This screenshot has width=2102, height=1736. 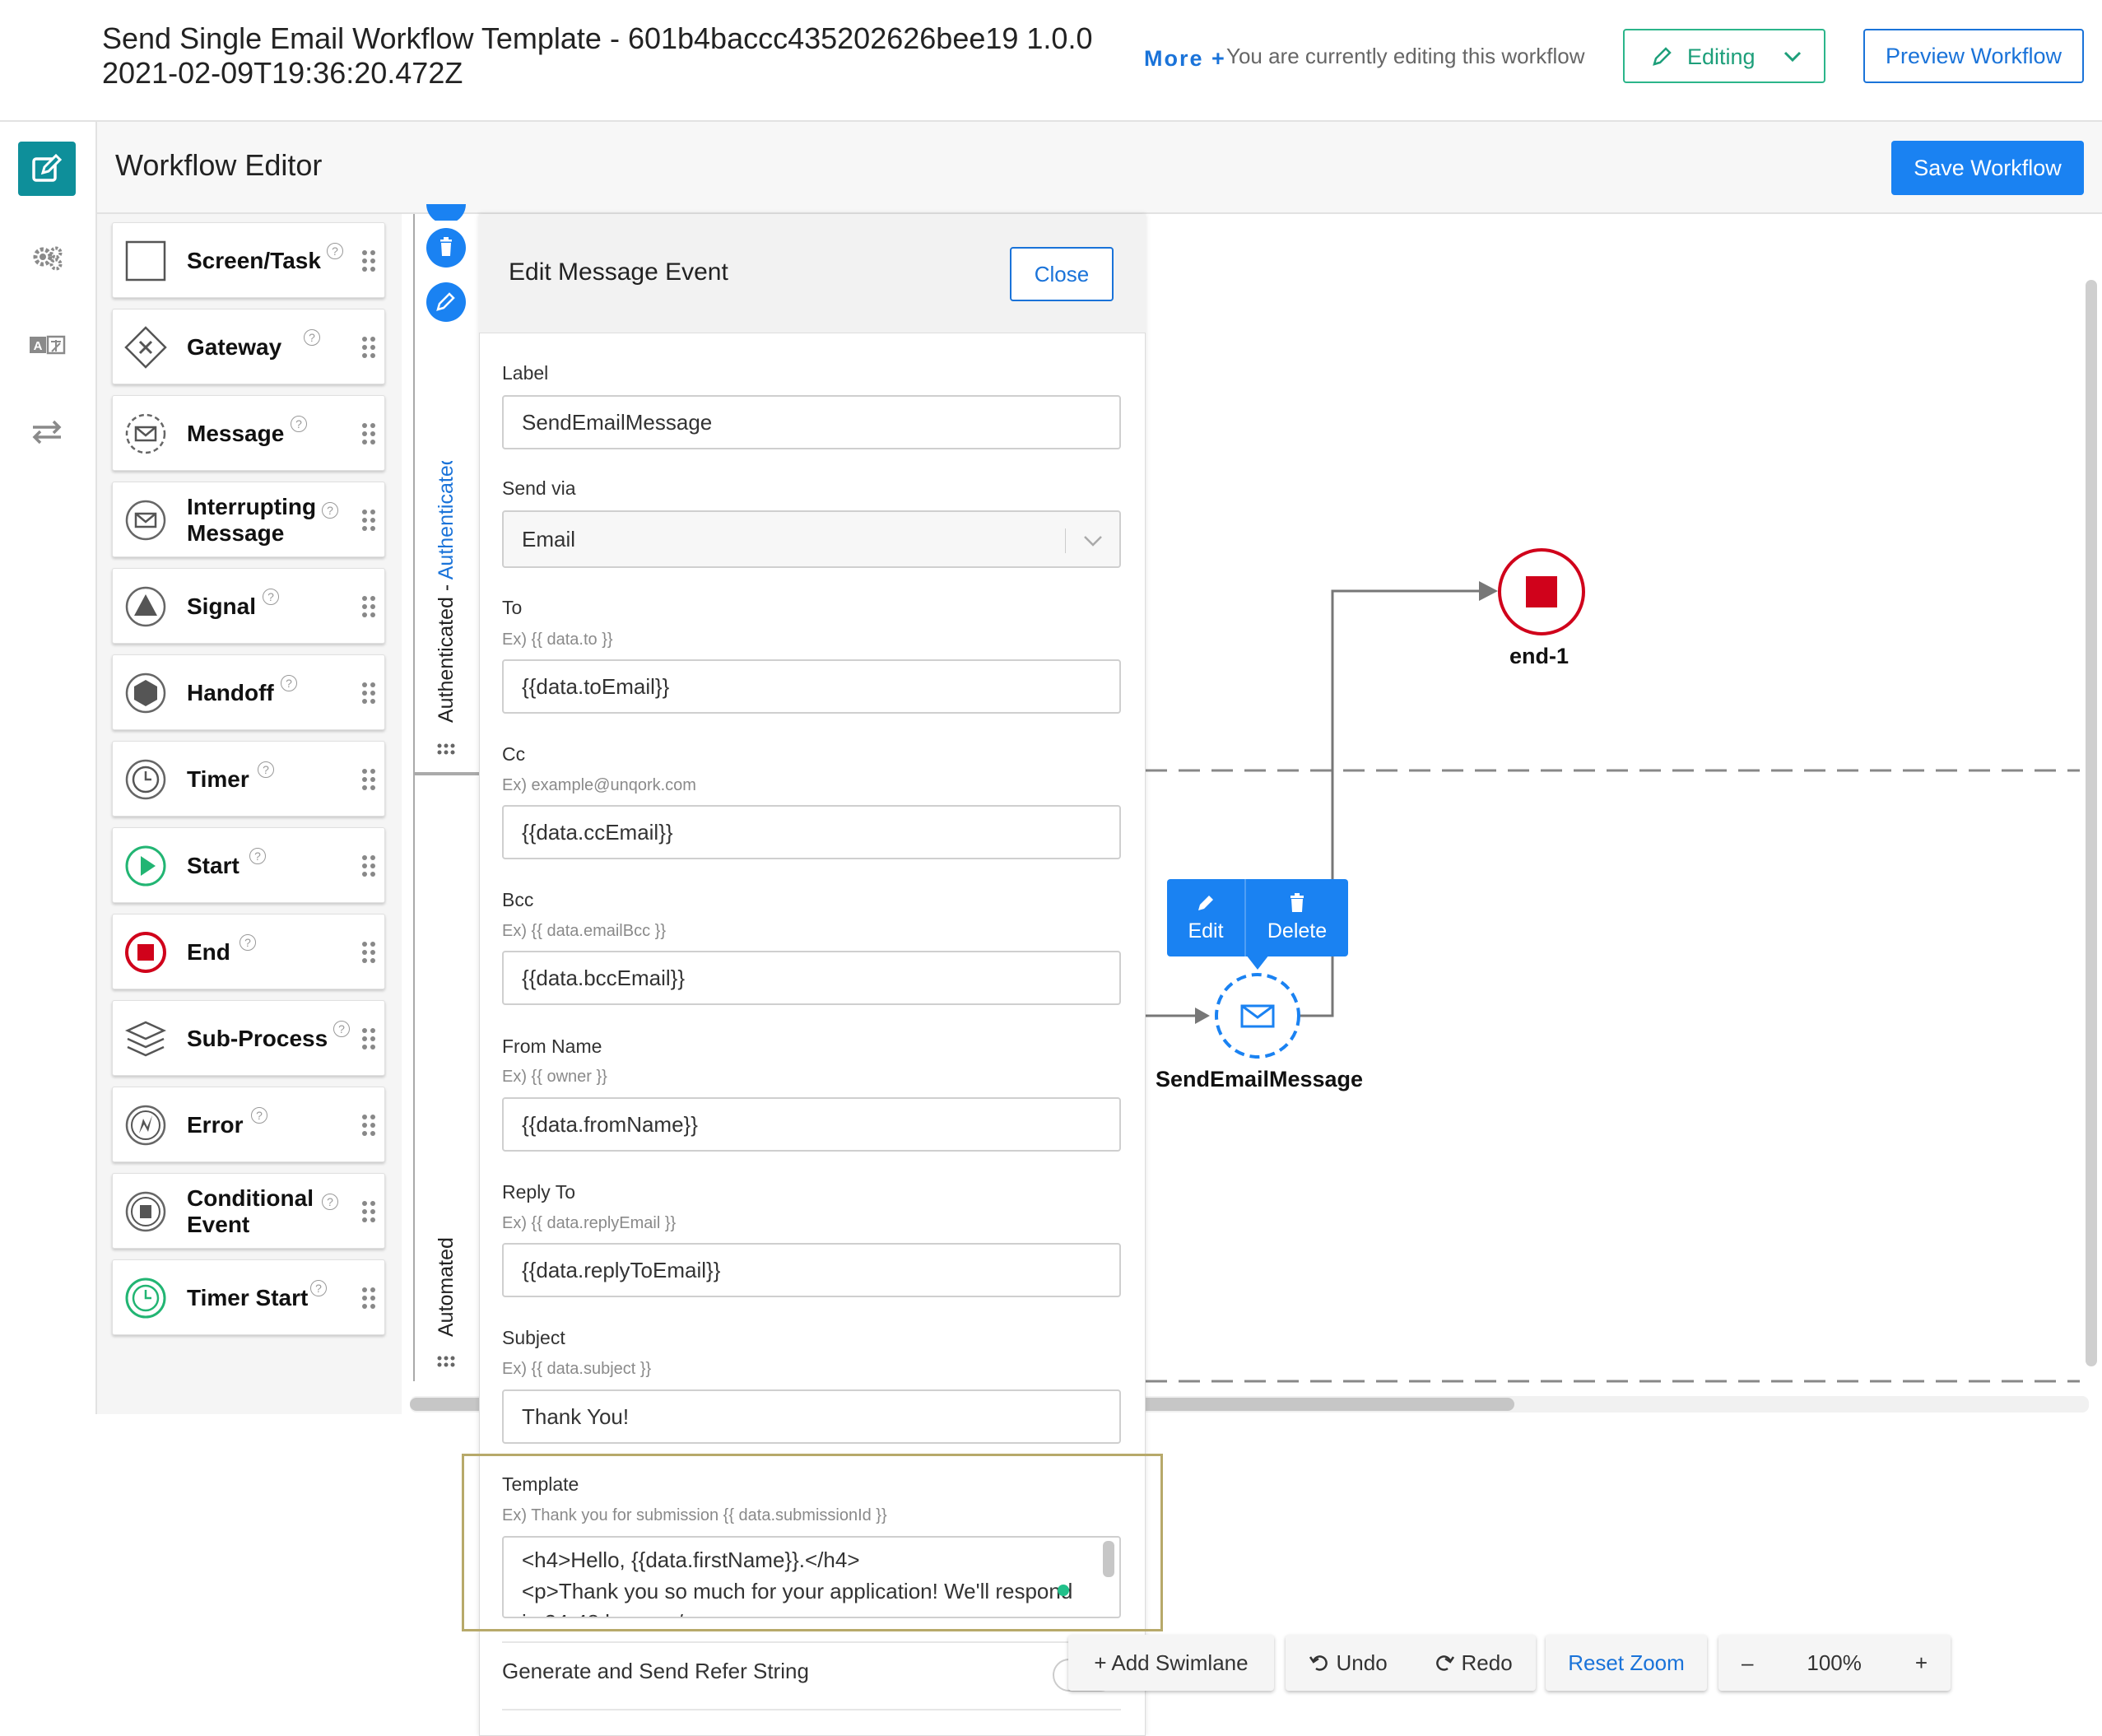 What do you see at coordinates (1185, 59) in the screenshot?
I see `more-link: More +` at bounding box center [1185, 59].